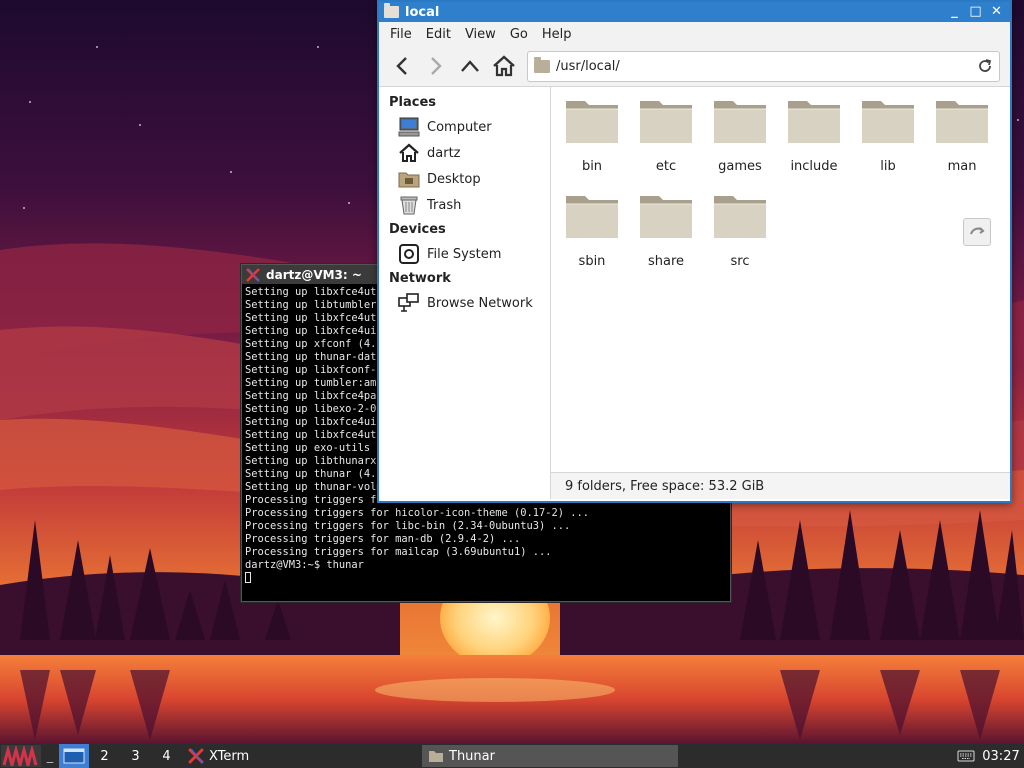 Image resolution: width=1024 pixels, height=768 pixels. What do you see at coordinates (888, 166) in the screenshot?
I see `folder-name: lib` at bounding box center [888, 166].